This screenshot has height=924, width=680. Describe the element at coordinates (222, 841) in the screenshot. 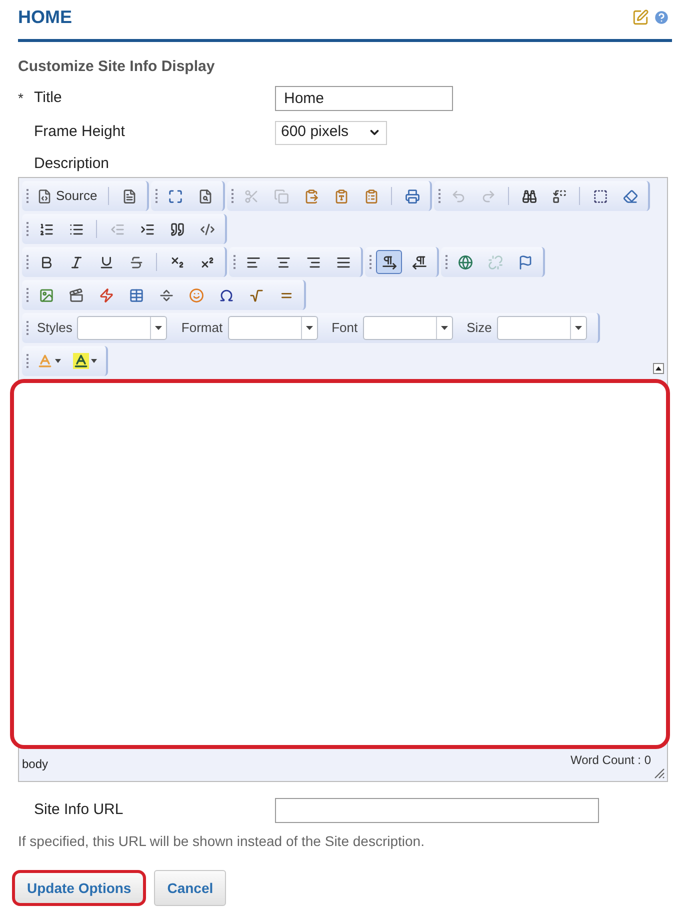

I see `help-text: If specified, this URL will be shown instead of the Site description.` at that location.